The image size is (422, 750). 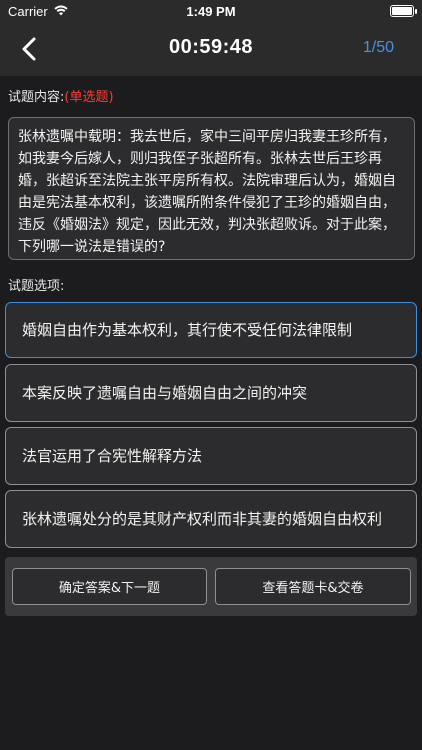 I want to click on question-counter: 1/50, so click(x=378, y=48).